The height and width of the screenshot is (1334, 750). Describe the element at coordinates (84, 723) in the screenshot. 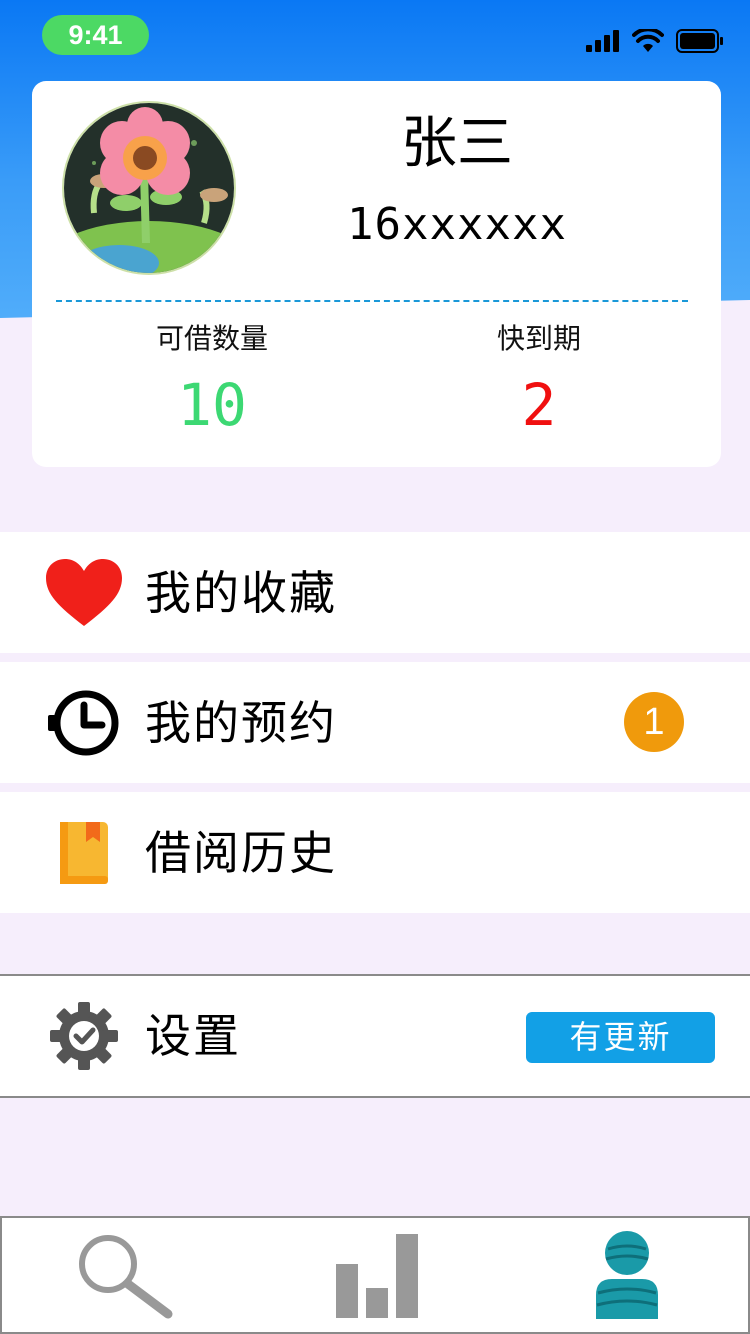

I see `clock-icon` at that location.